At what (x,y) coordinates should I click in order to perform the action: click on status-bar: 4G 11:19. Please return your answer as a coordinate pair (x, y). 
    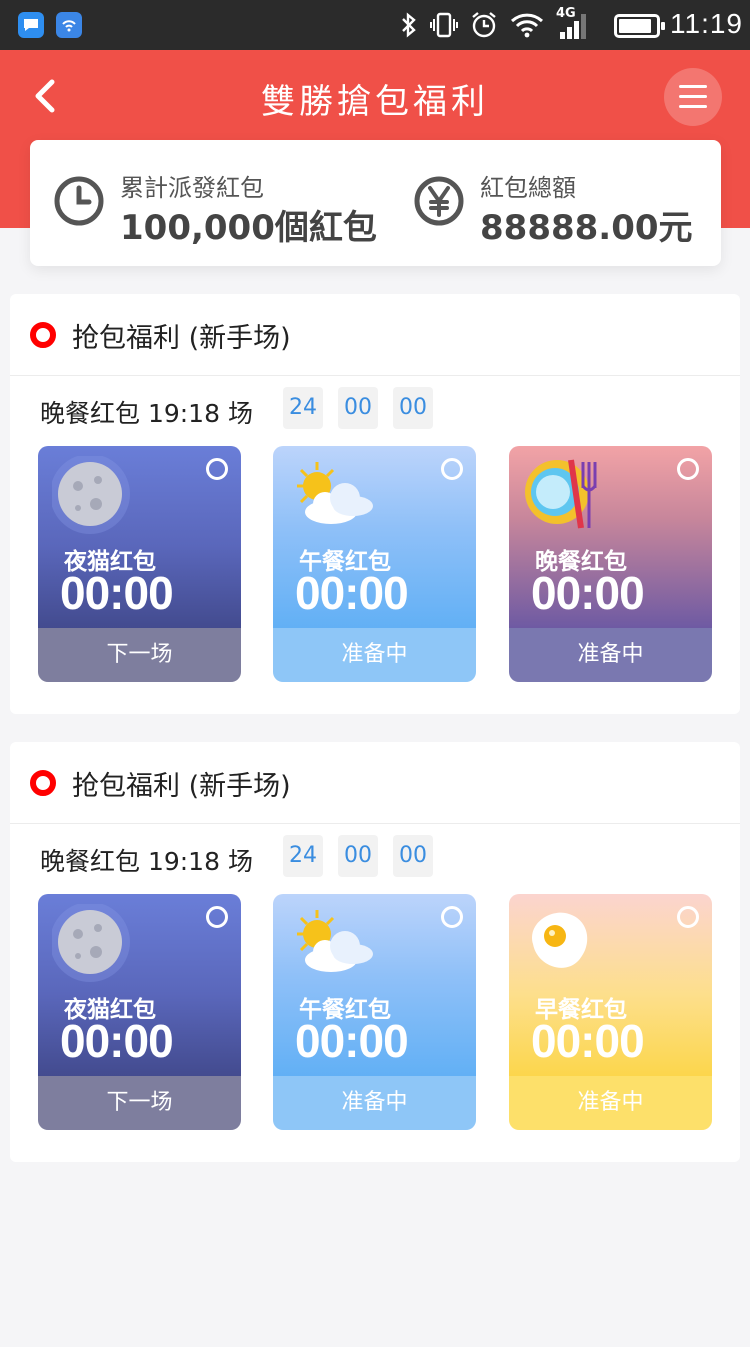
    Looking at the image, I should click on (375, 25).